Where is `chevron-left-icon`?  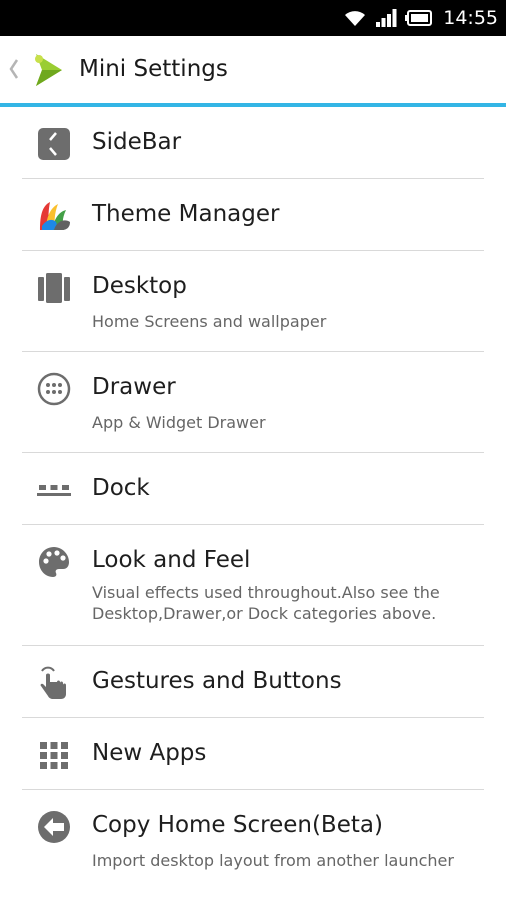 chevron-left-icon is located at coordinates (13, 69).